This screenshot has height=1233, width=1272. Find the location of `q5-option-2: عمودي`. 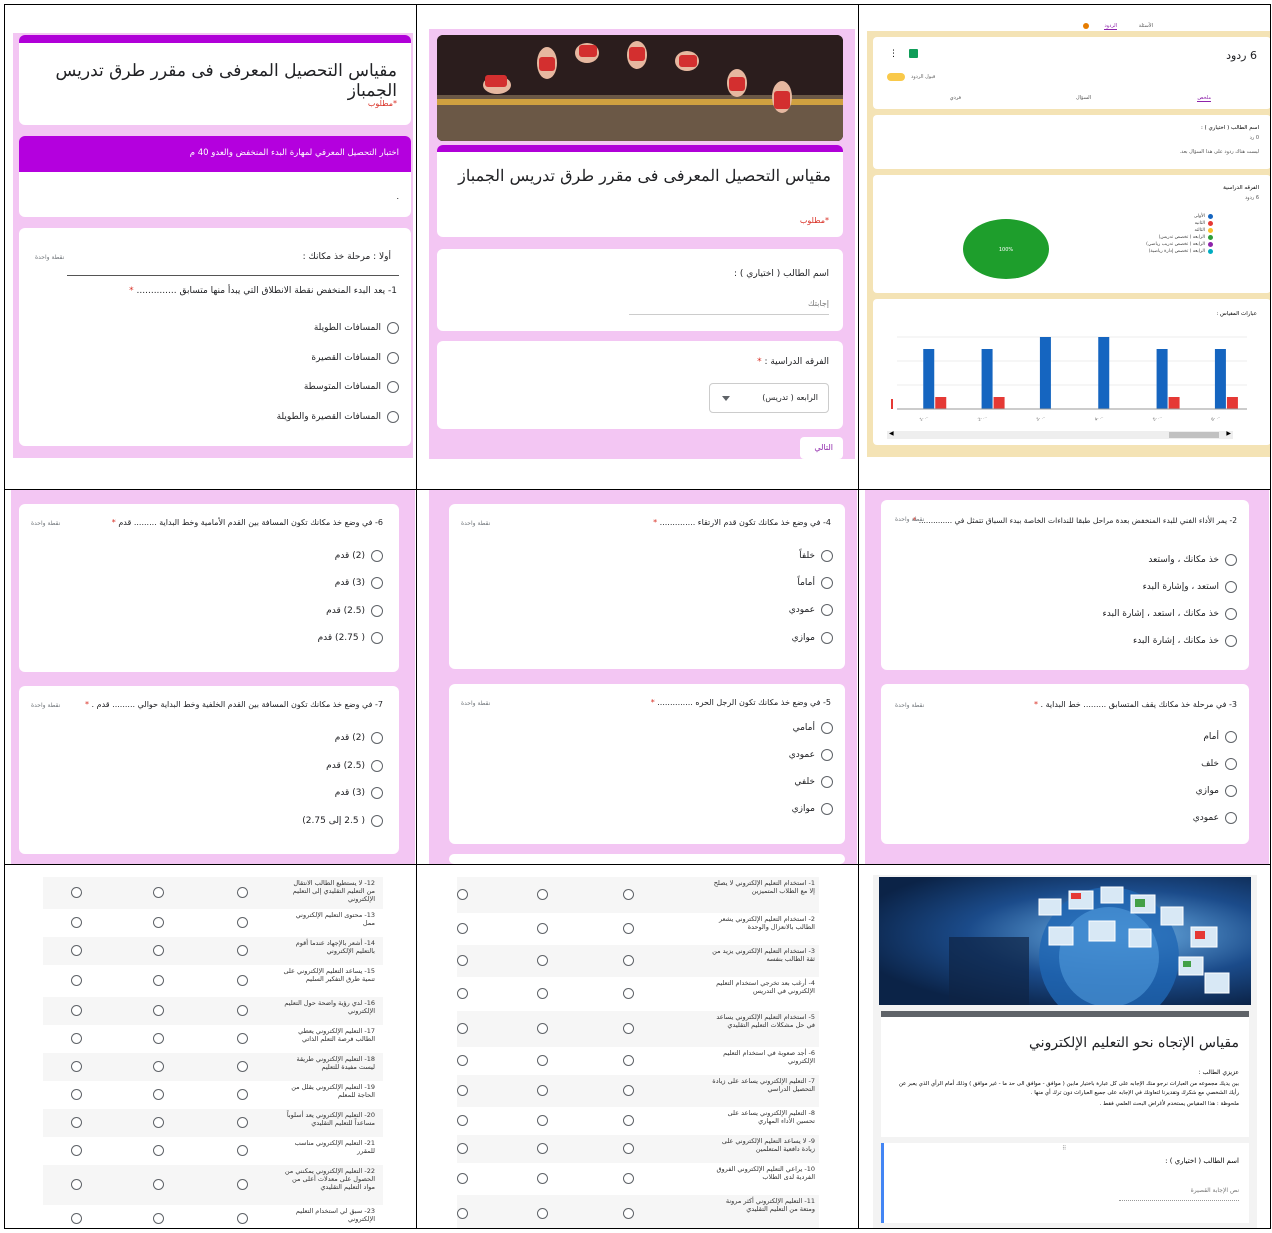

q5-option-2: عمودي is located at coordinates (811, 755).